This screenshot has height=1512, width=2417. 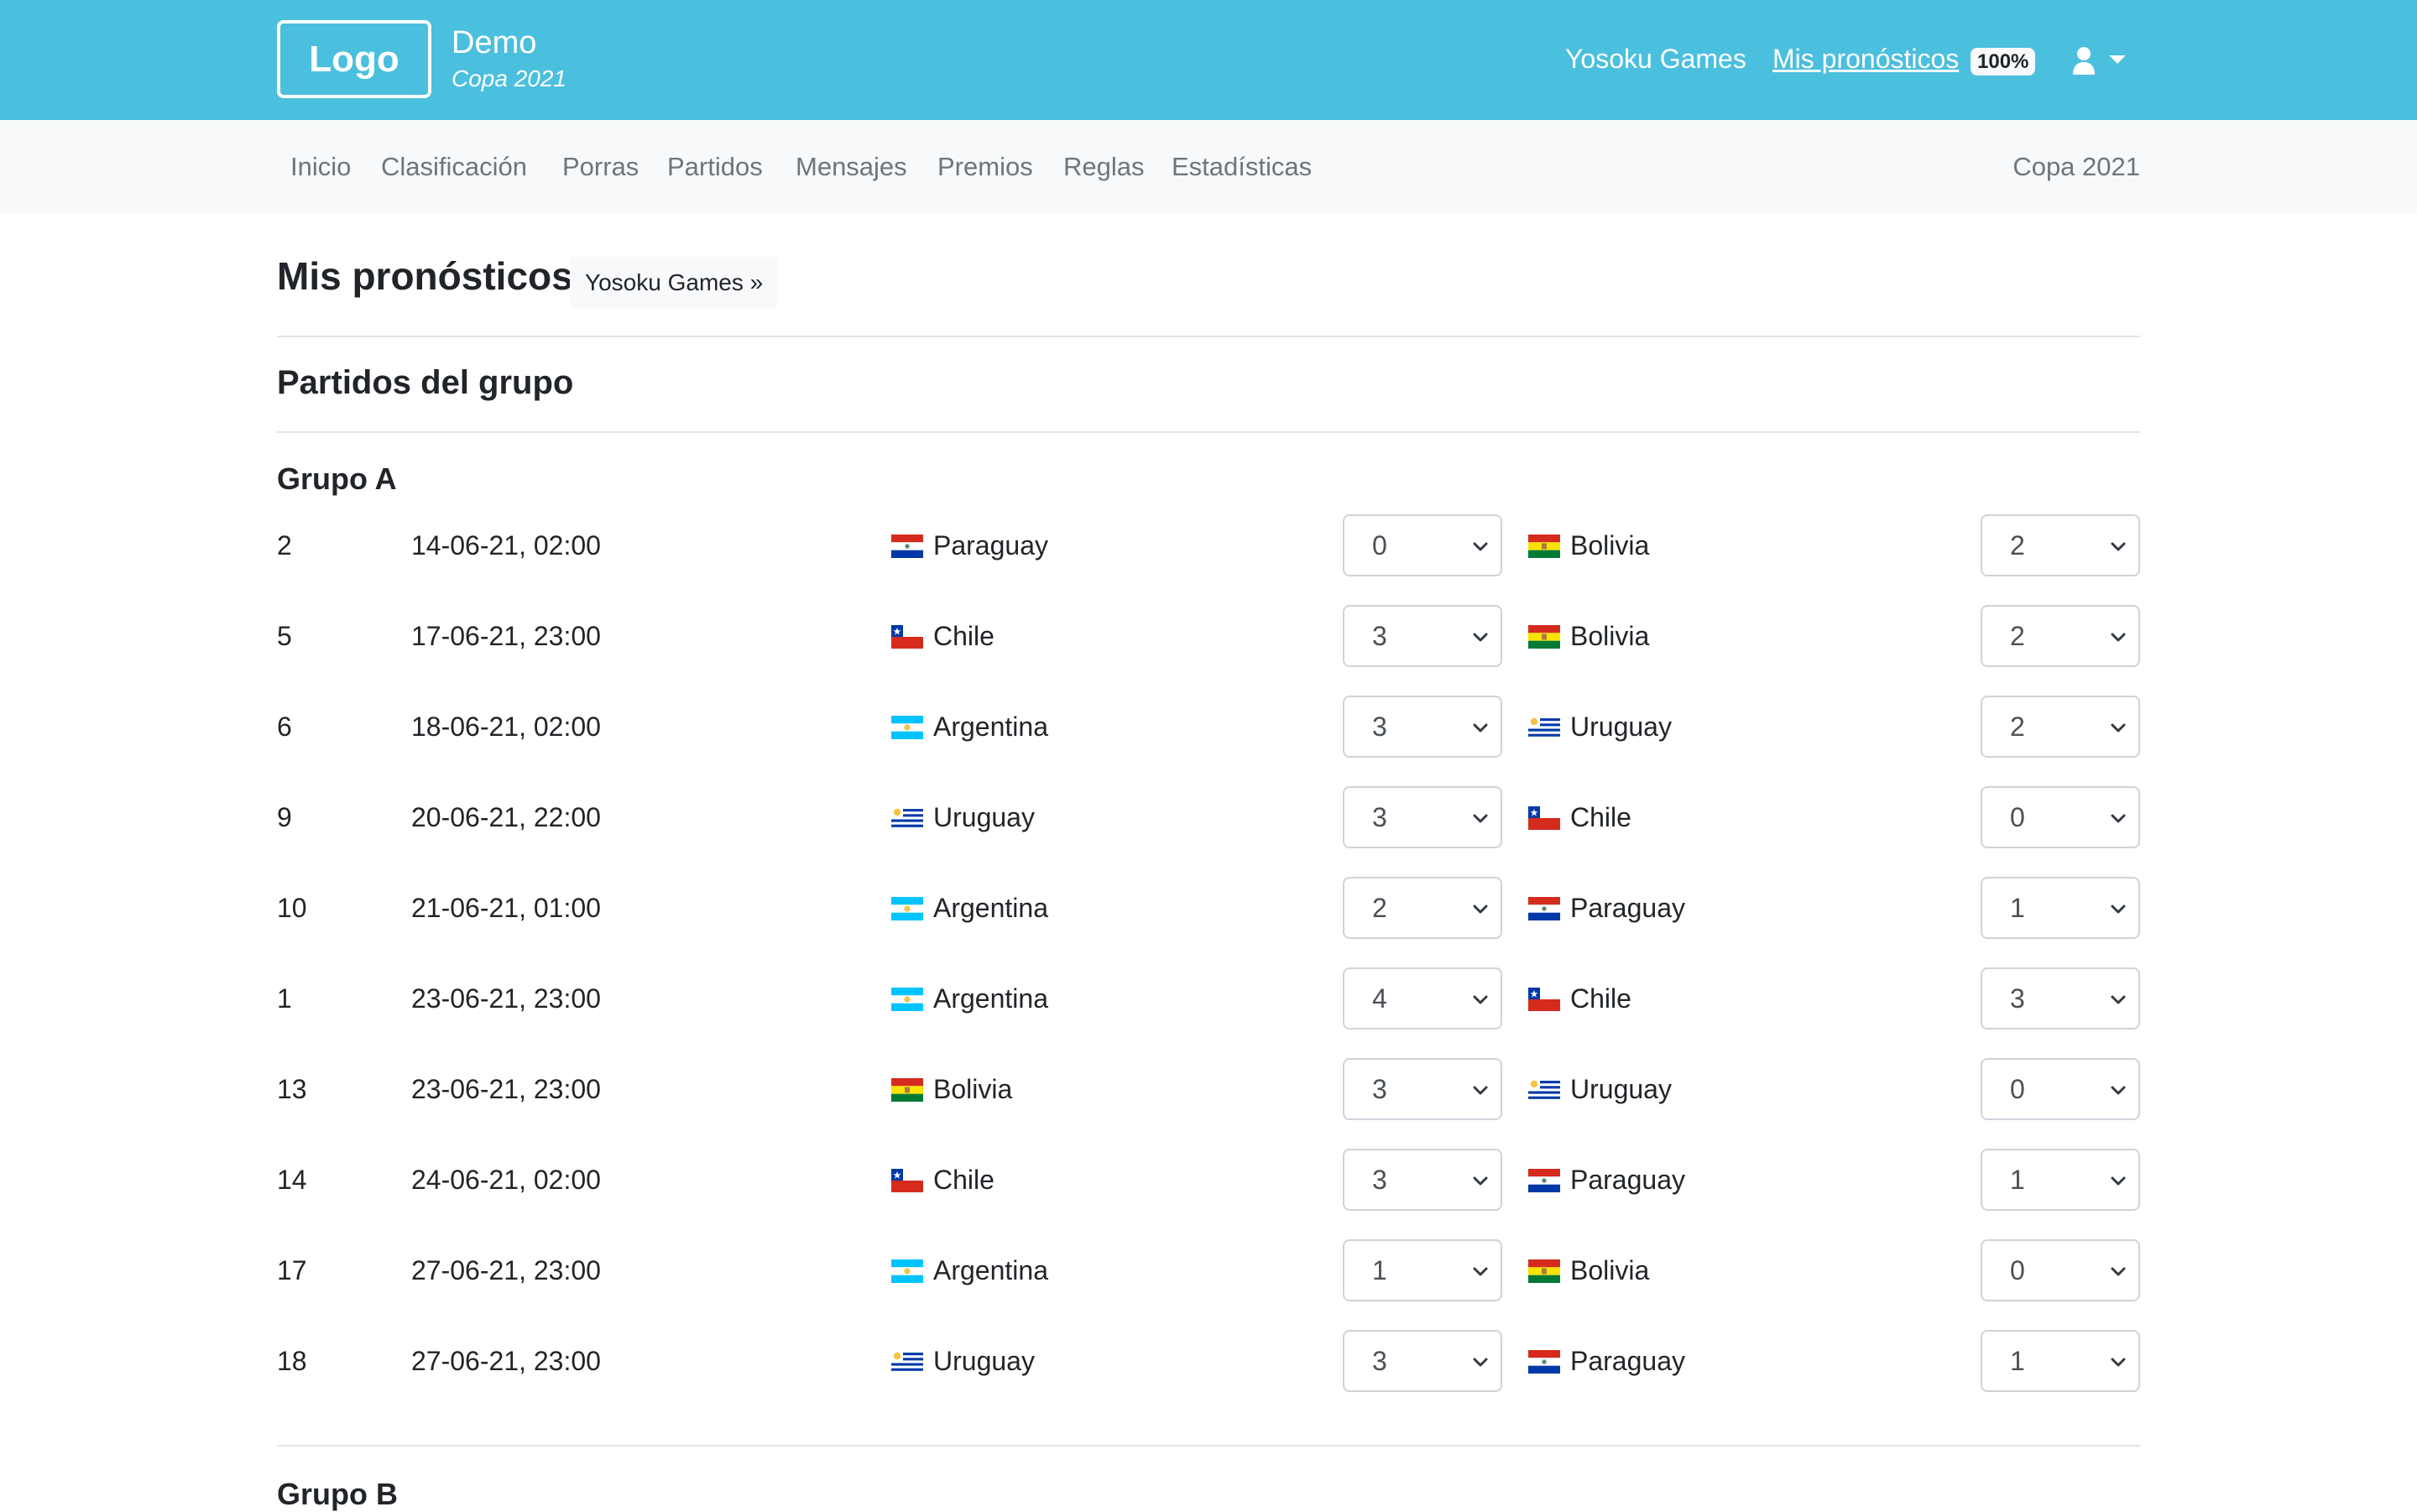 What do you see at coordinates (1242, 167) in the screenshot?
I see `nav-item-estadisticas: Estadísticas` at bounding box center [1242, 167].